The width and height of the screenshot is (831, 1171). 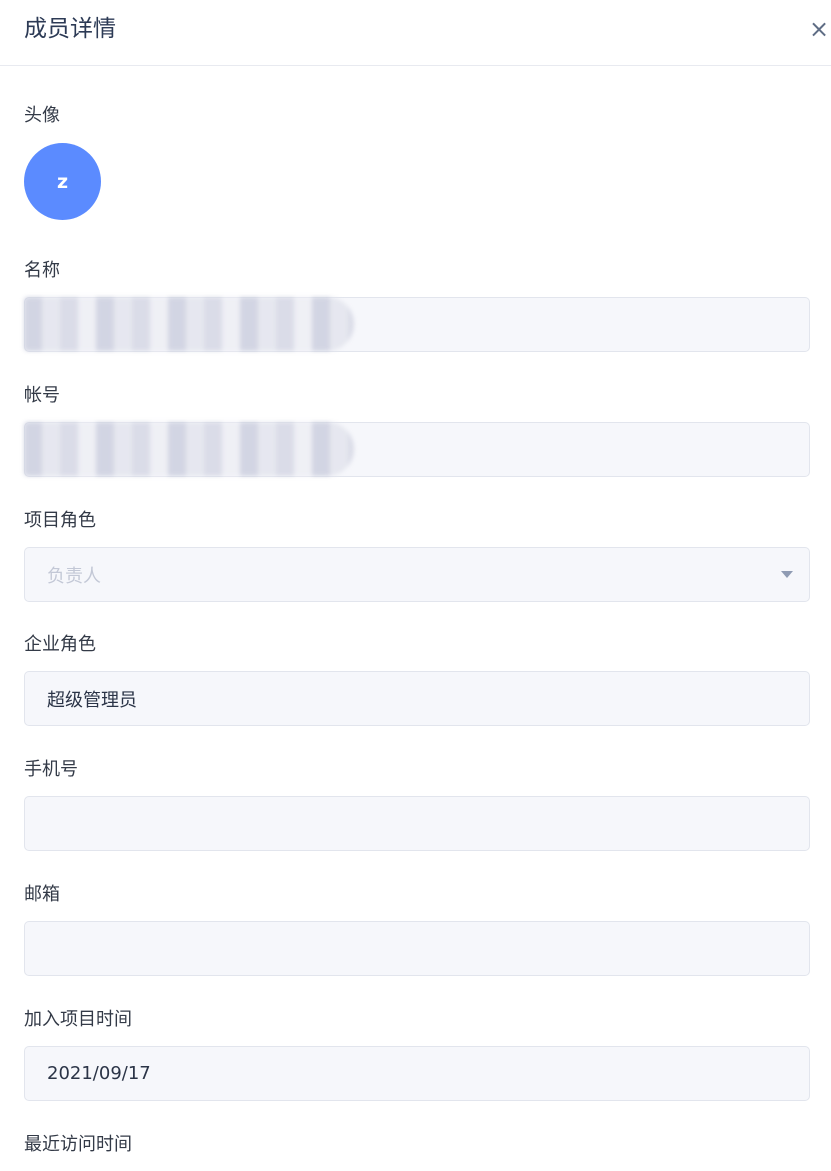 I want to click on name-redaction, so click(x=189, y=324).